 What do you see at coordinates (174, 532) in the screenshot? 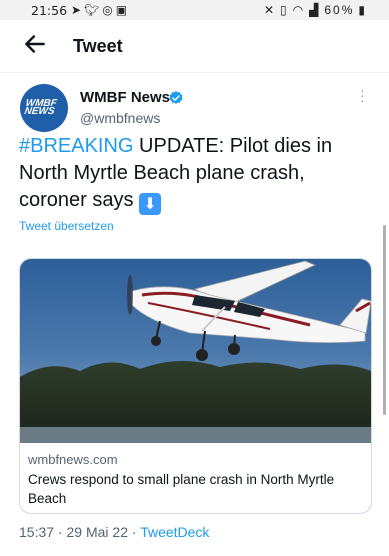
I see `tweet-source-link: TweetDeck` at bounding box center [174, 532].